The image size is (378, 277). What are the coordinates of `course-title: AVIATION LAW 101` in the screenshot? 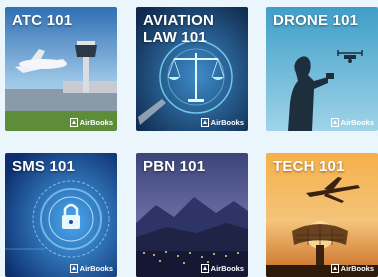 It's located at (179, 29).